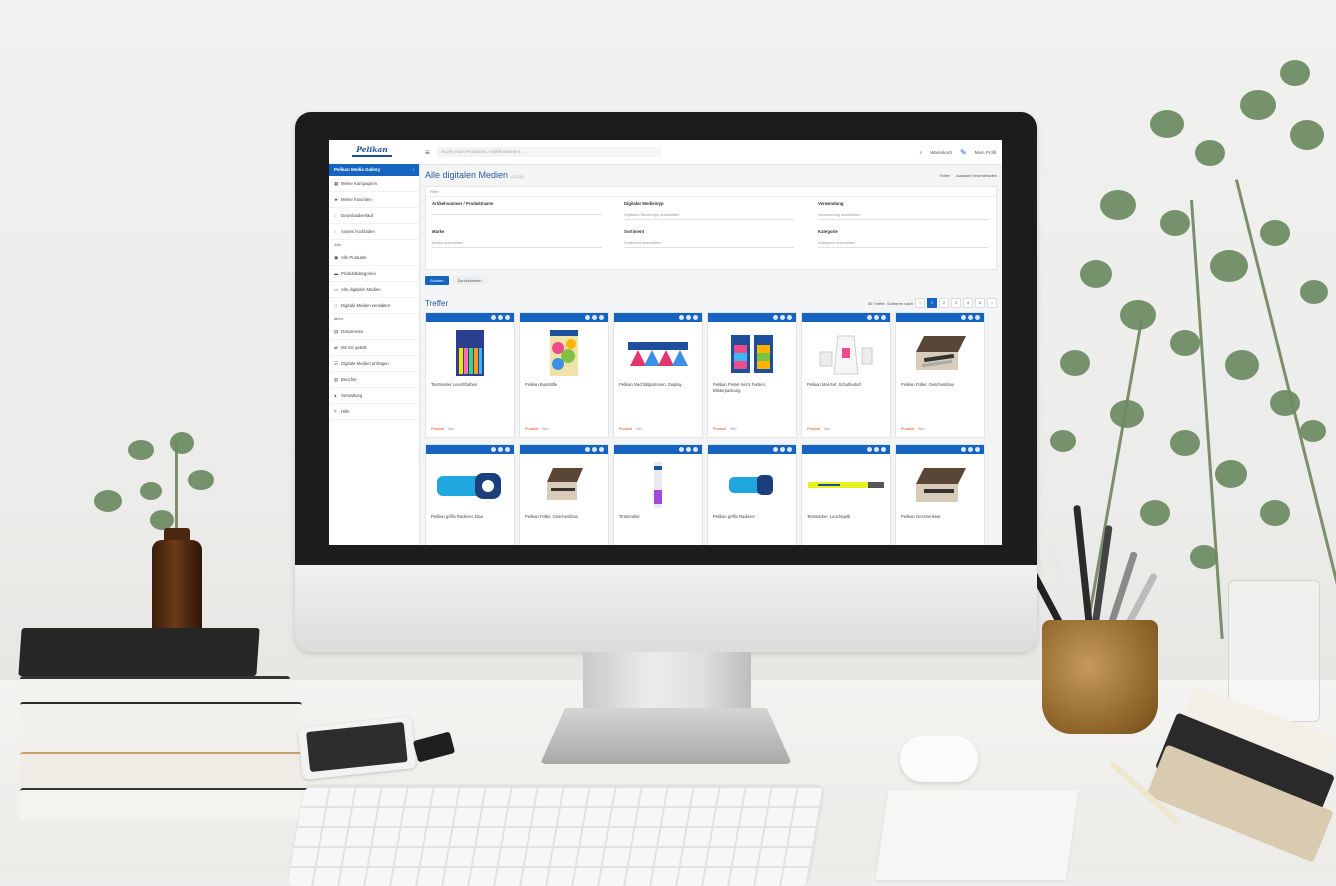 The width and height of the screenshot is (1336, 886). What do you see at coordinates (976, 175) in the screenshot?
I see `download-selection-button: Auswahl herunterladen` at bounding box center [976, 175].